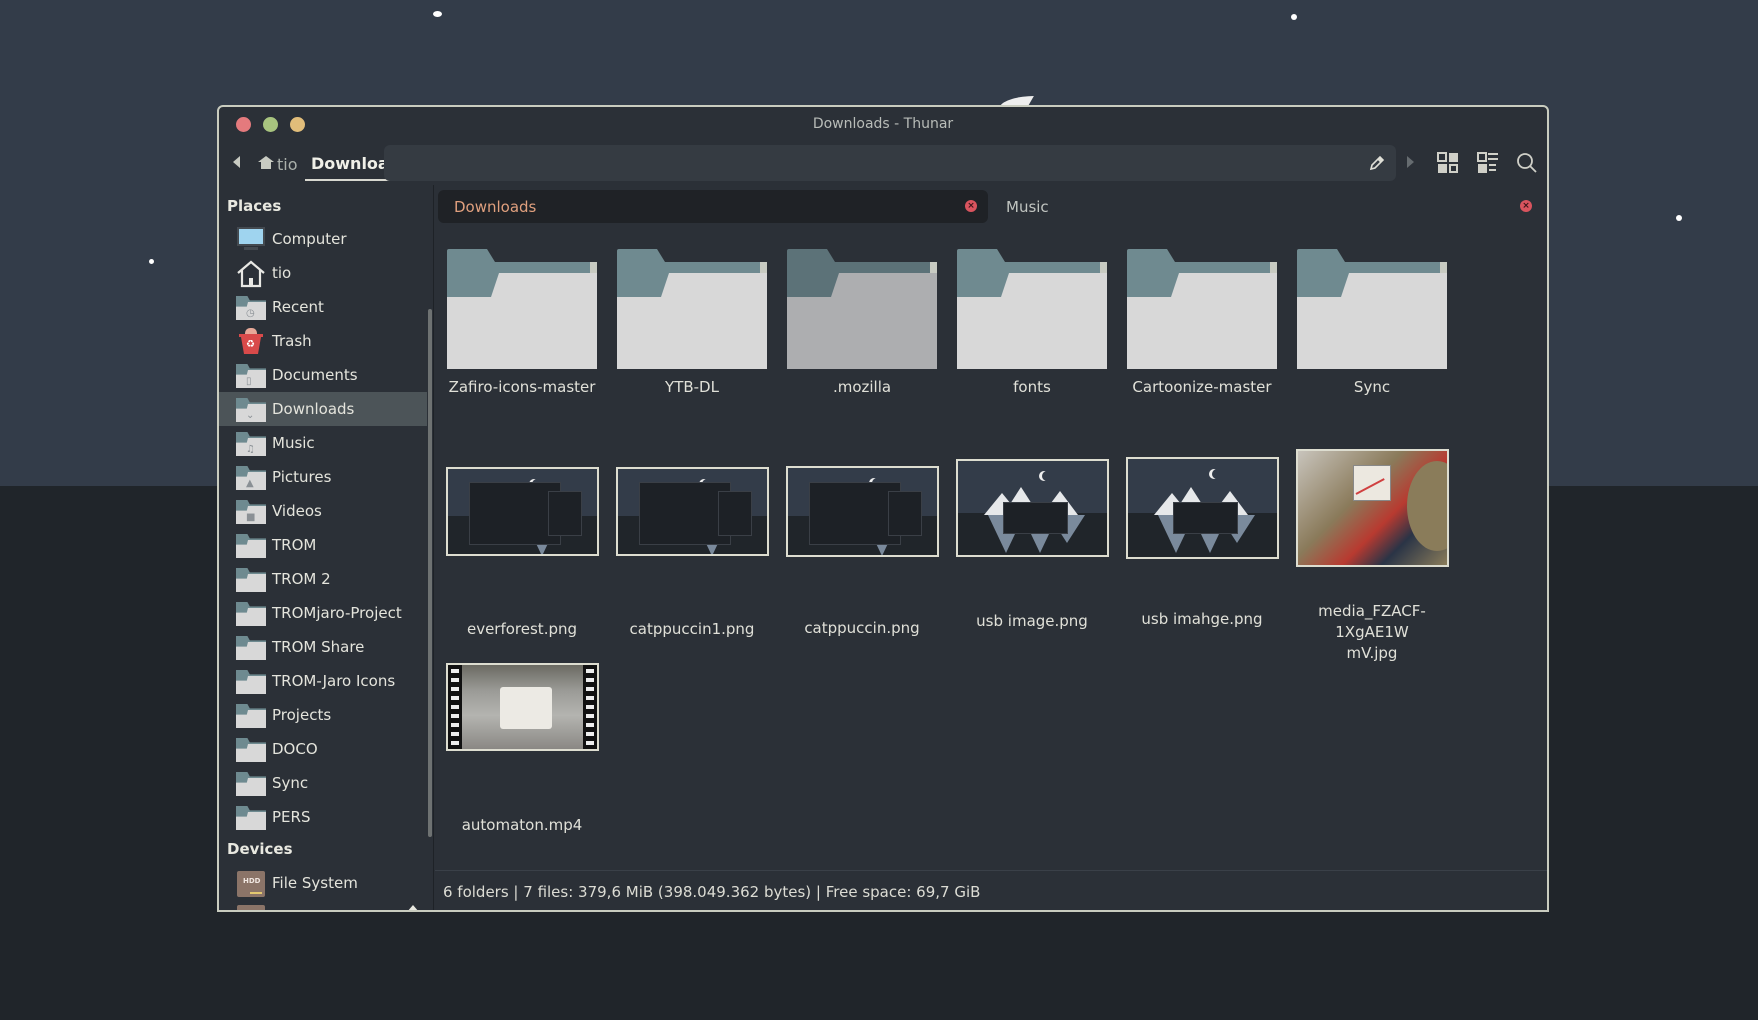  I want to click on item-label: catppuccin.png, so click(862, 628).